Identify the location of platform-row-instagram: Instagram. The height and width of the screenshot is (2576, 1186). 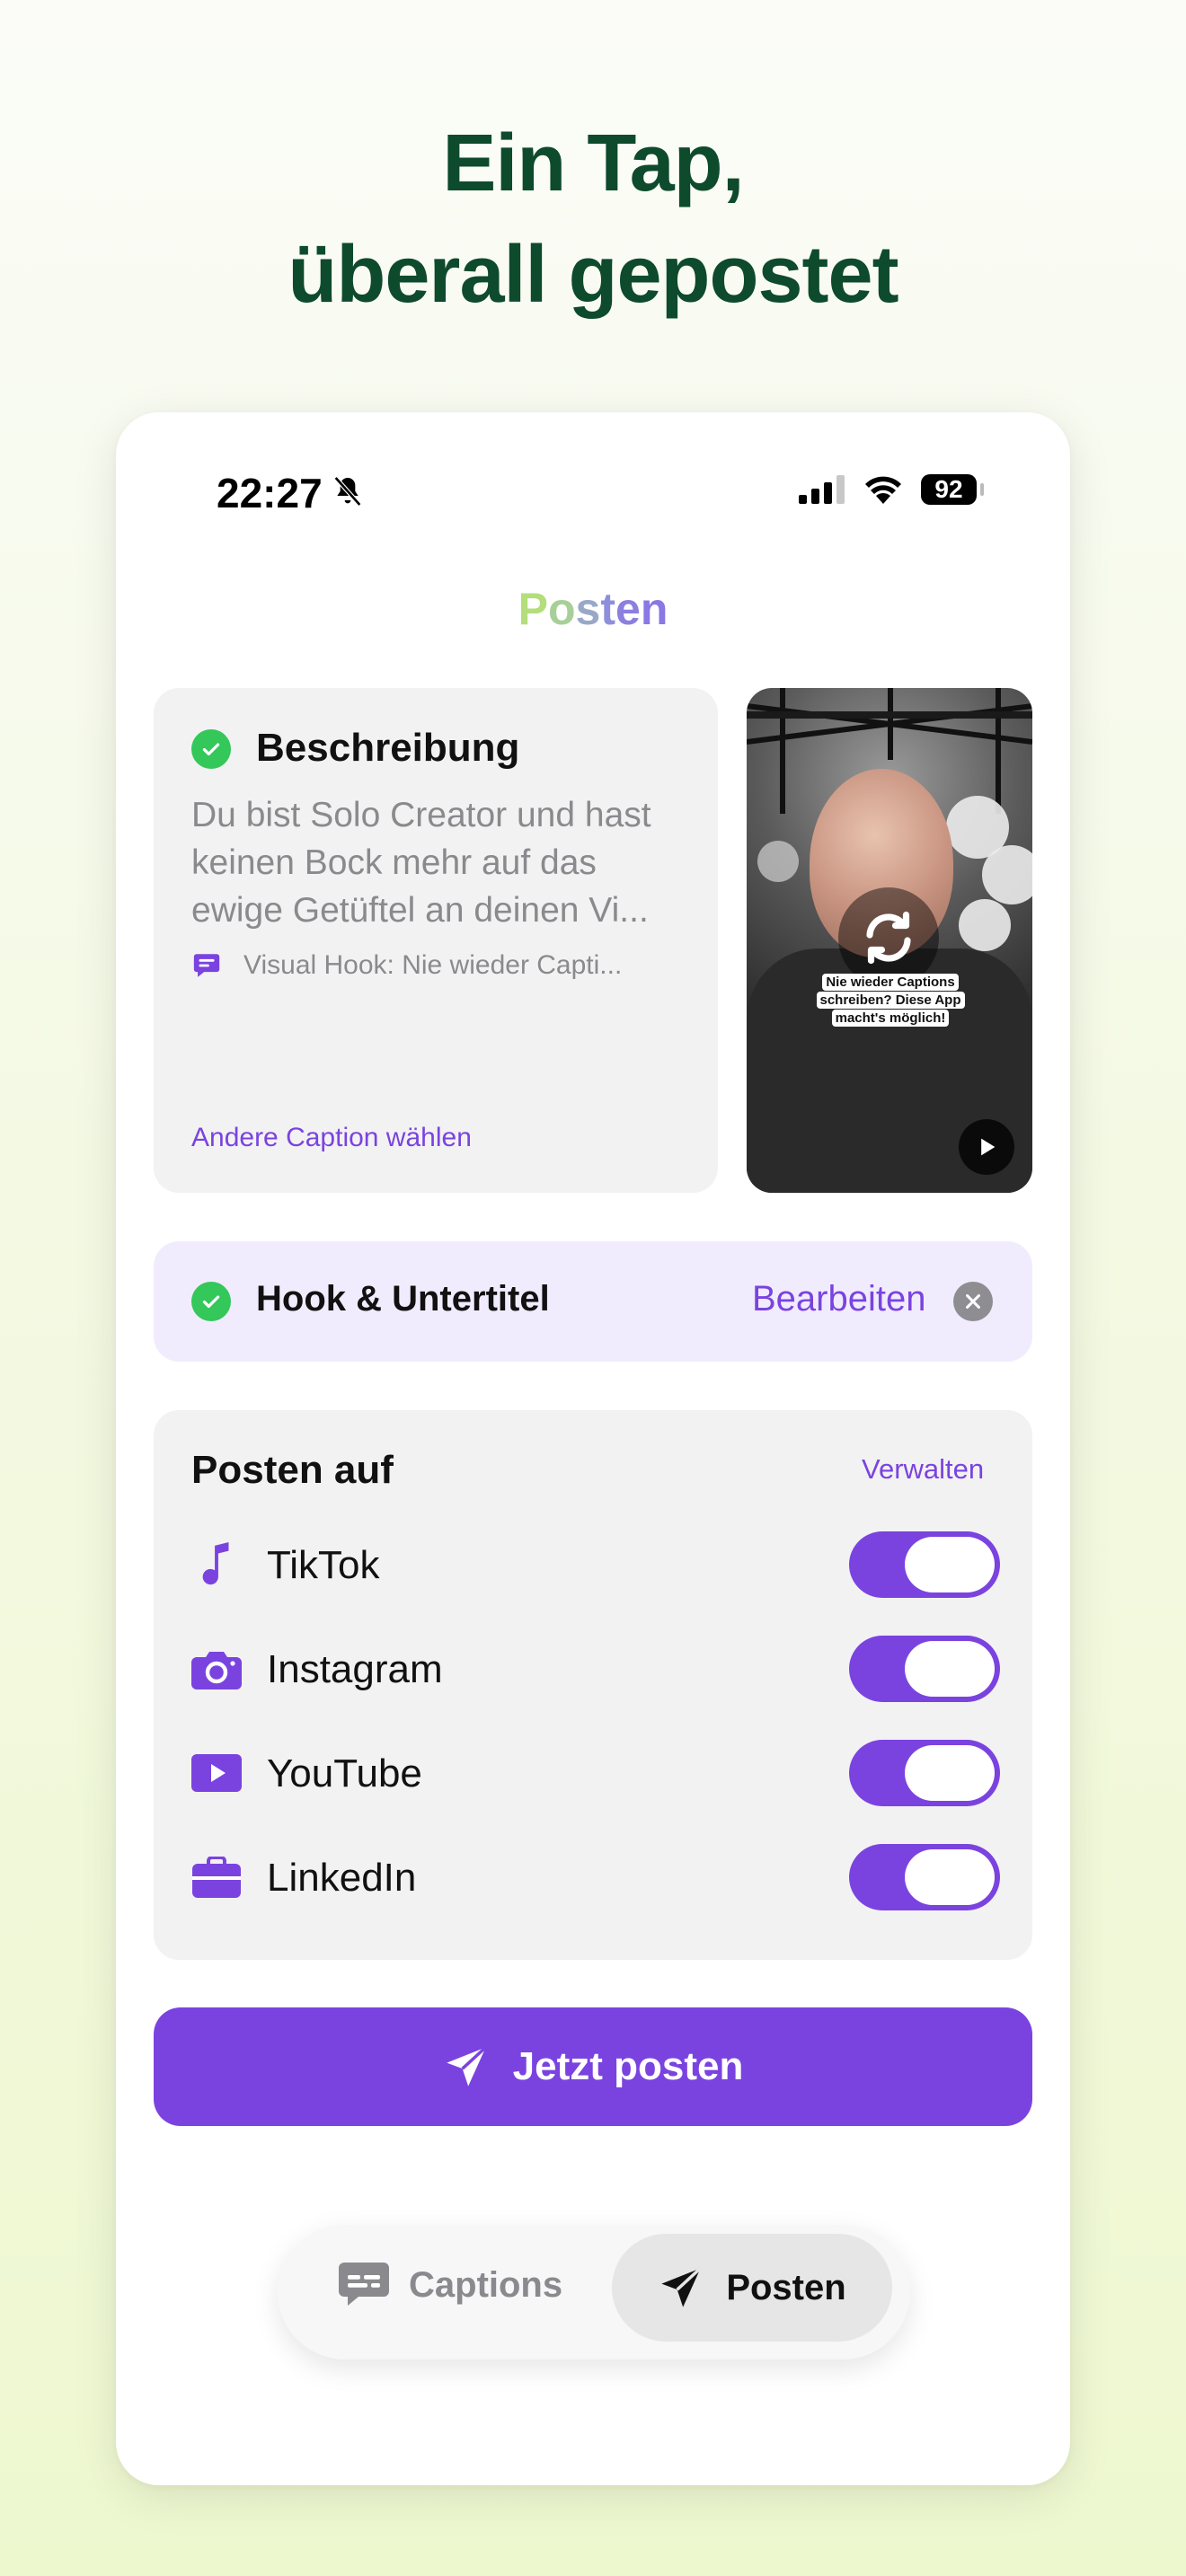
(593, 1669).